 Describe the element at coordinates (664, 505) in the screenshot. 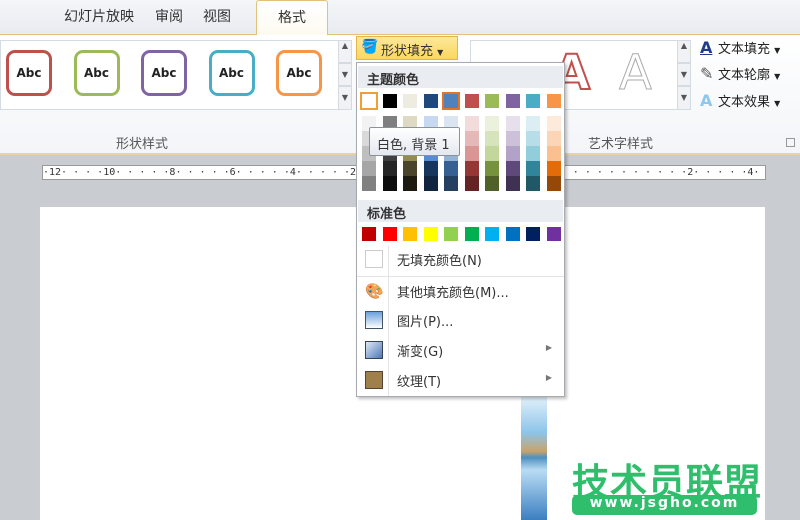

I see `watermark-url: www.jsgho.com` at that location.